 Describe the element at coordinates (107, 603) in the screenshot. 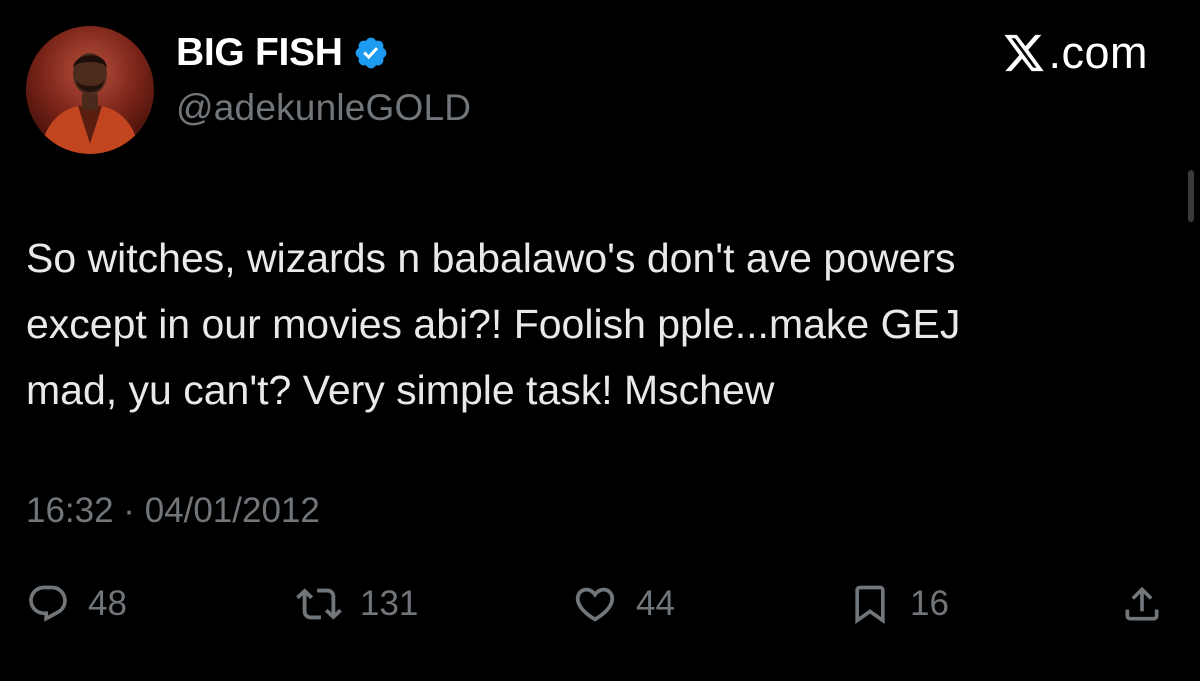

I see `reply-count: 48` at that location.